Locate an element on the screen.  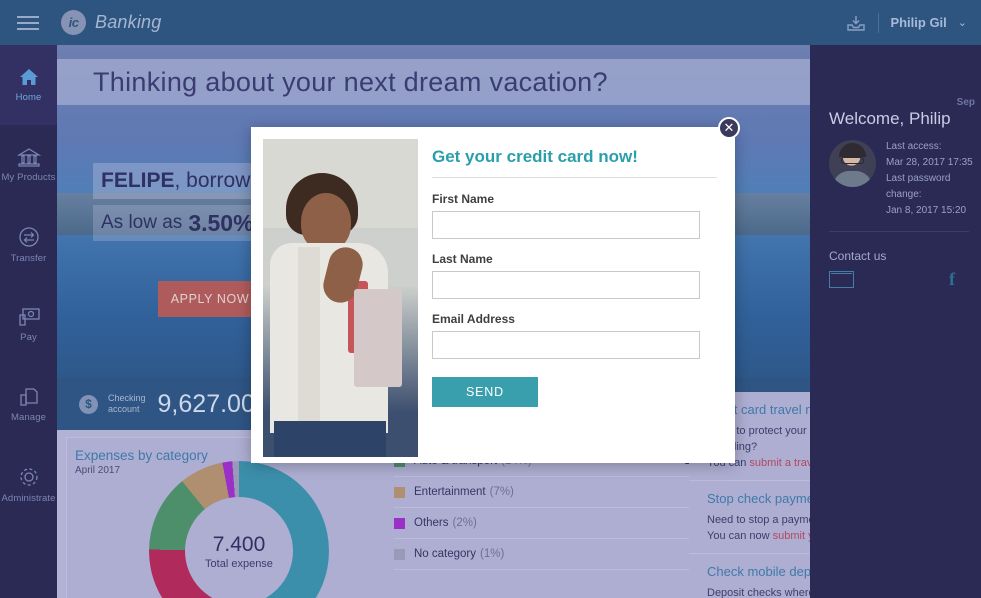
transfer-icon is located at coordinates (29, 237).